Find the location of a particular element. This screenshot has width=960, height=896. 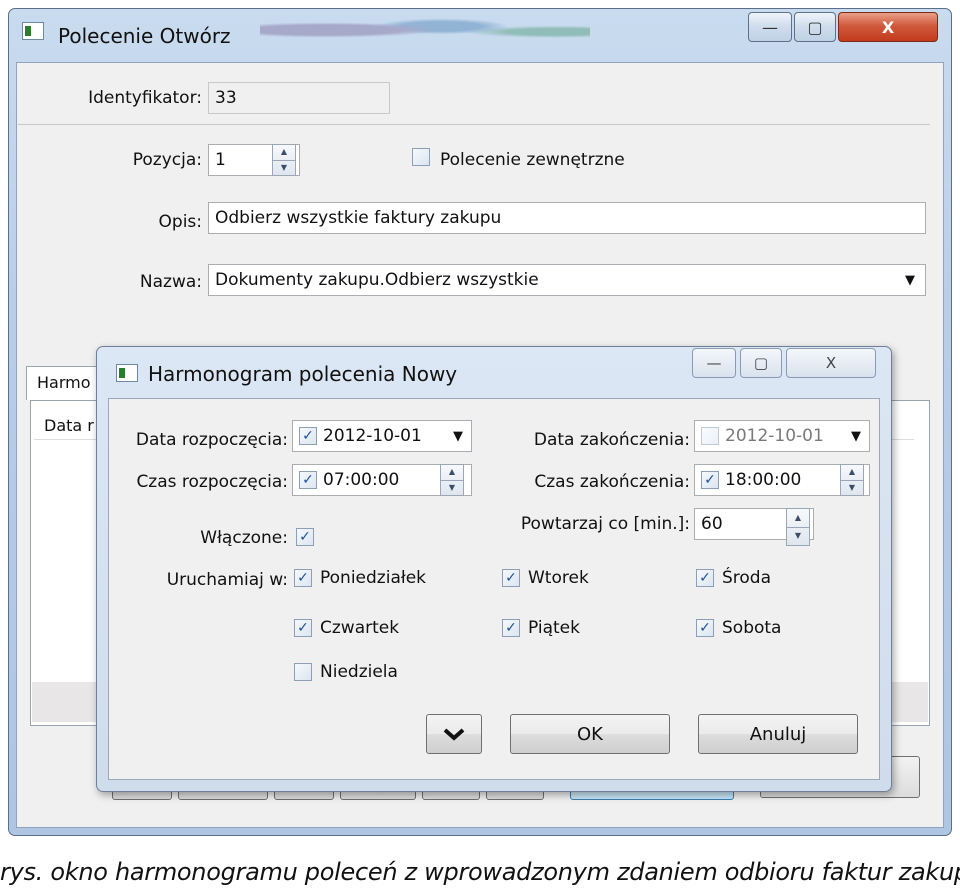

end-date-checkbox: ✓ is located at coordinates (710, 436).